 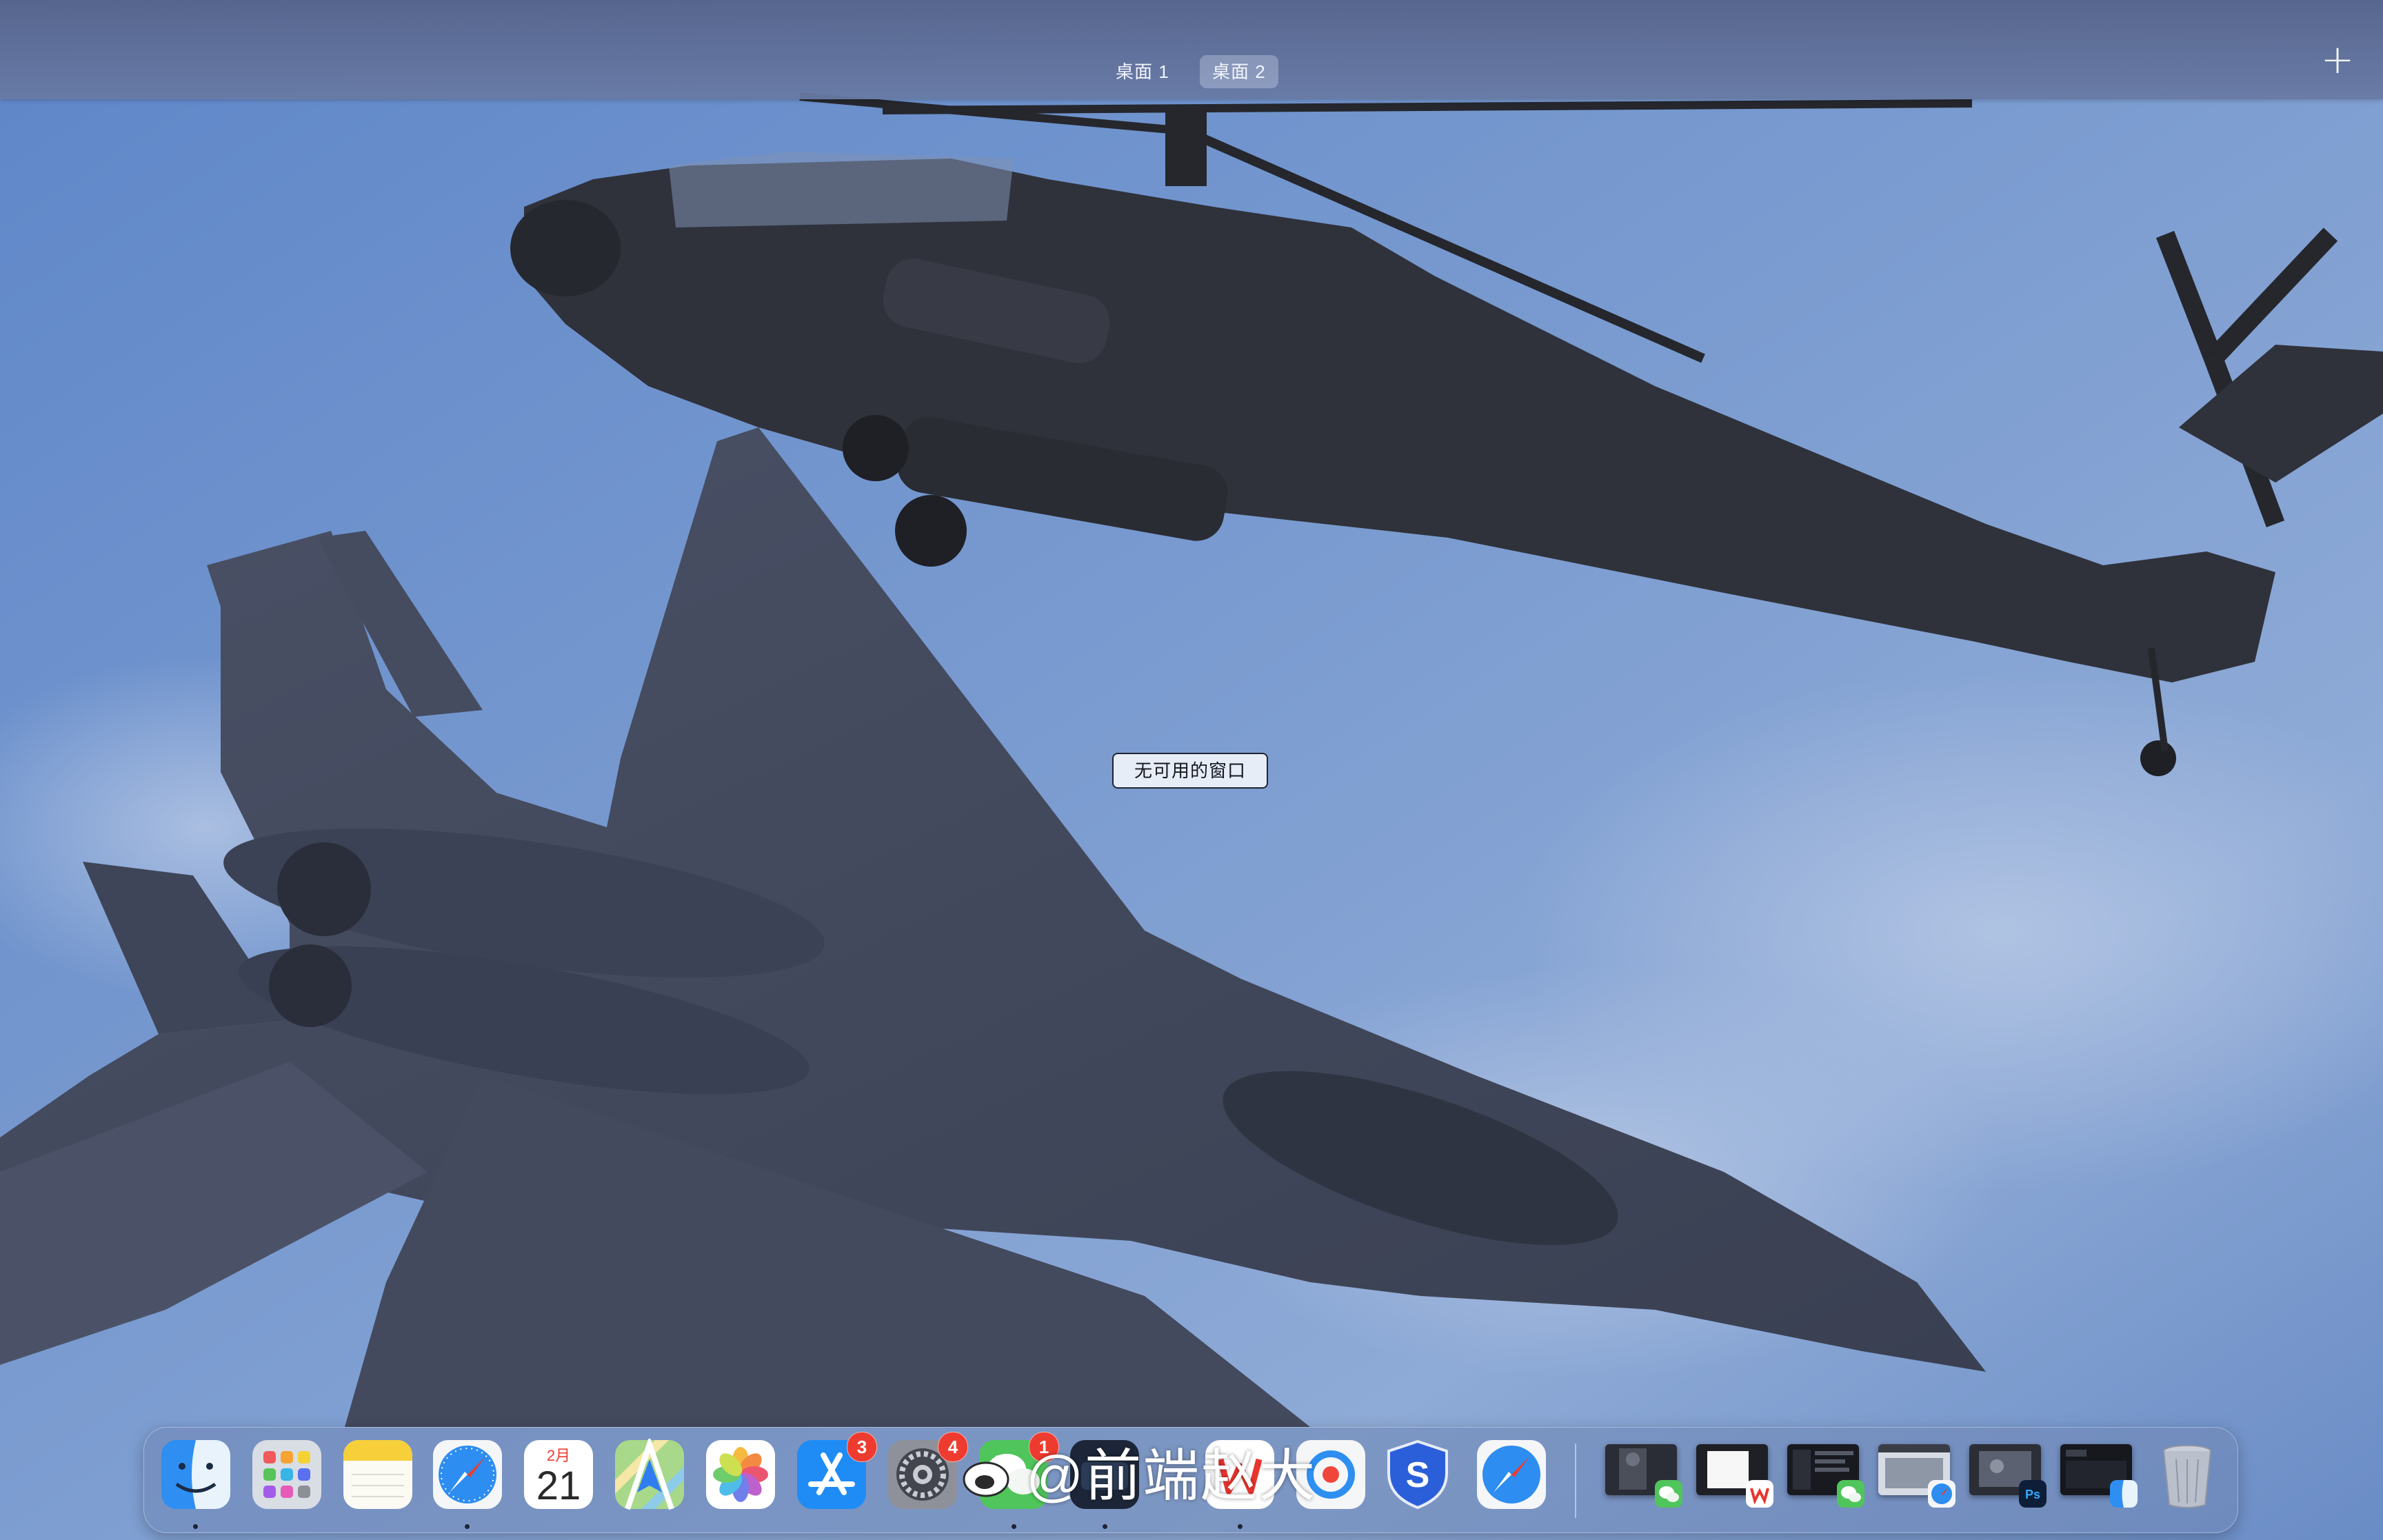 I want to click on dock-item-launchpad, so click(x=287, y=1475).